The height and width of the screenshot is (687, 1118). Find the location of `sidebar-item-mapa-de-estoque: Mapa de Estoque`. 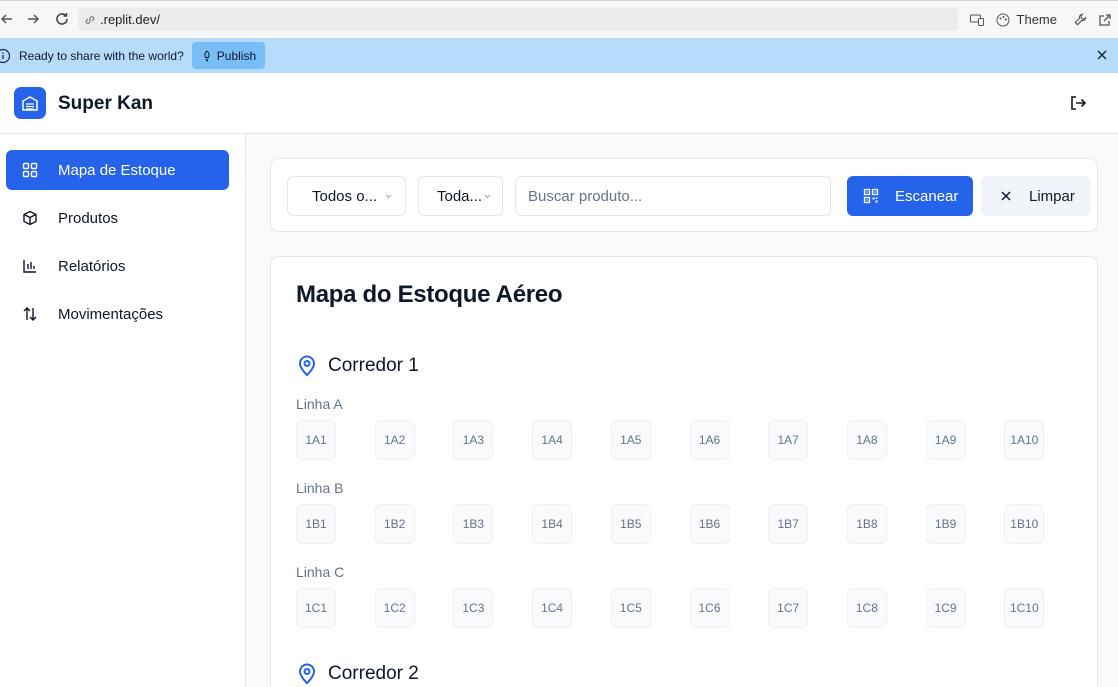

sidebar-item-mapa-de-estoque: Mapa de Estoque is located at coordinates (117, 170).